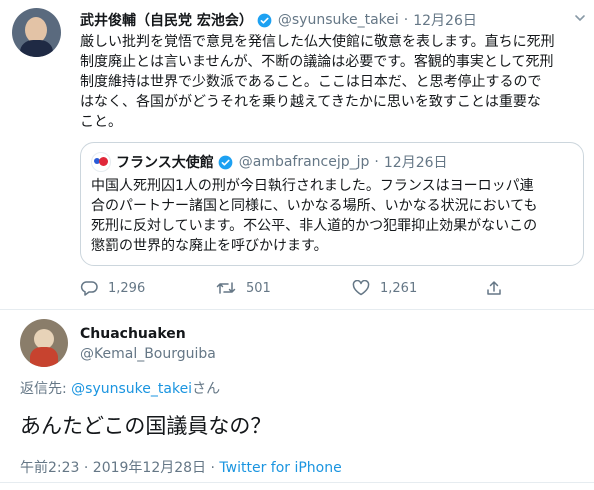 The height and width of the screenshot is (490, 594). Describe the element at coordinates (209, 246) in the screenshot. I see `quote-text-line: 懲罰の世界的な廃止を呼びかけます。` at that location.